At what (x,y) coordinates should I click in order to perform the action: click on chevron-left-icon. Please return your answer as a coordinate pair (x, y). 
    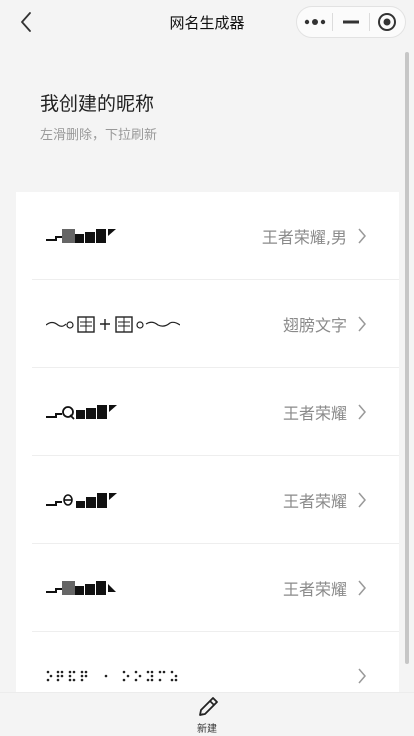
    Looking at the image, I should click on (26, 22).